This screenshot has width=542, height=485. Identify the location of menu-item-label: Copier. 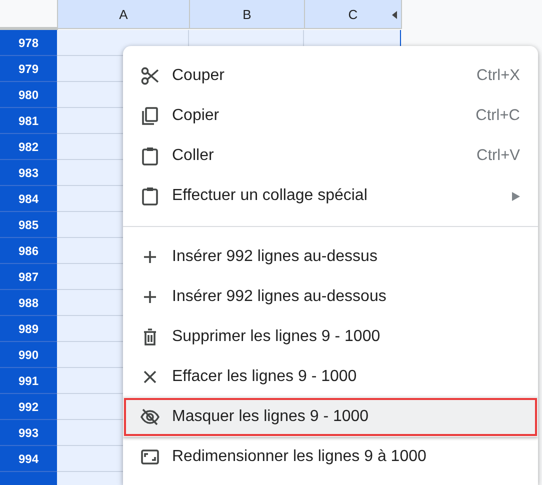
(196, 116).